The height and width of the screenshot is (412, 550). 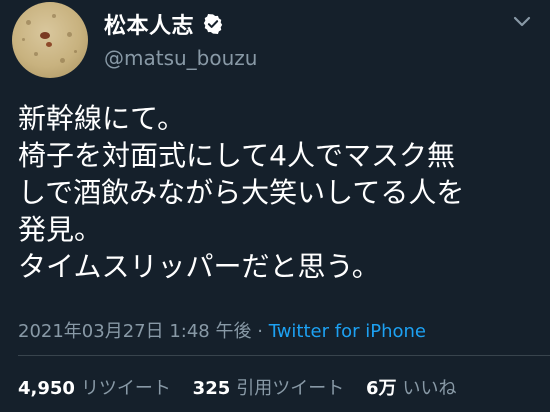 I want to click on tweet-meta: 2021年03月27日 1:48 午後 · Twitter for iPhone, so click(x=222, y=330).